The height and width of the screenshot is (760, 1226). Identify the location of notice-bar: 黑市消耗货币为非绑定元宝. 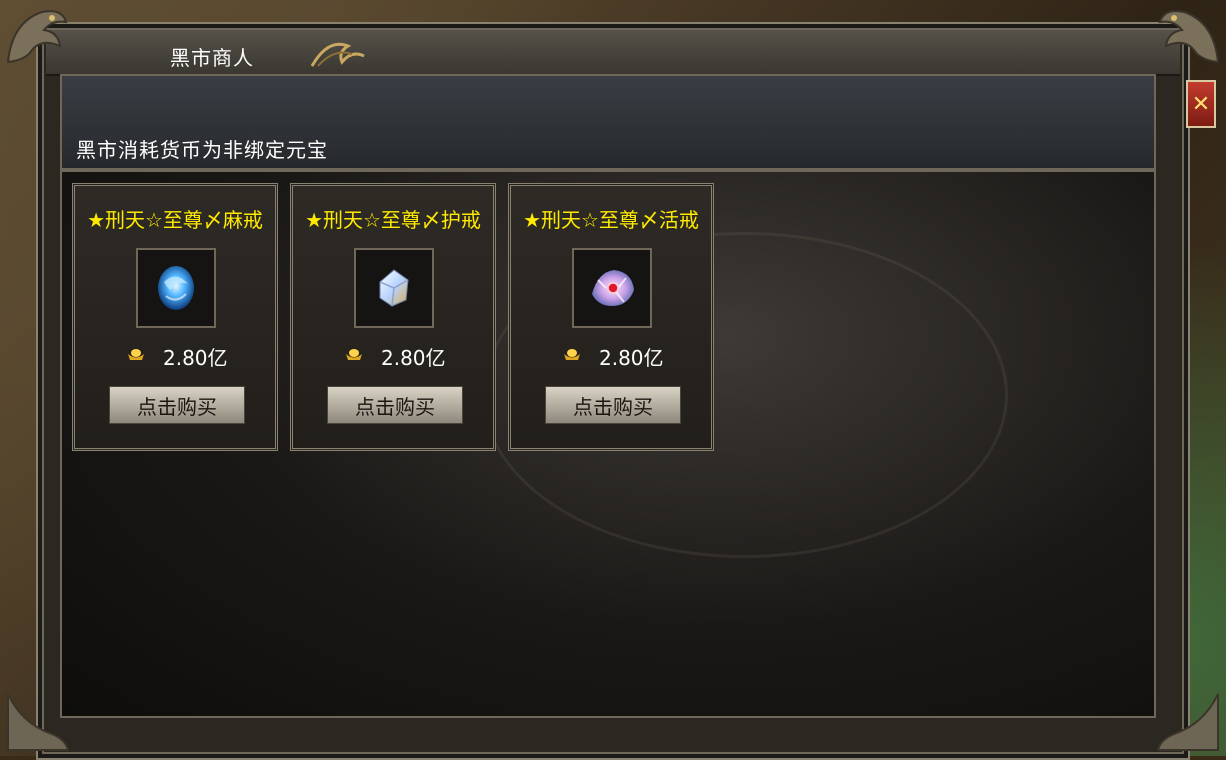
(608, 122).